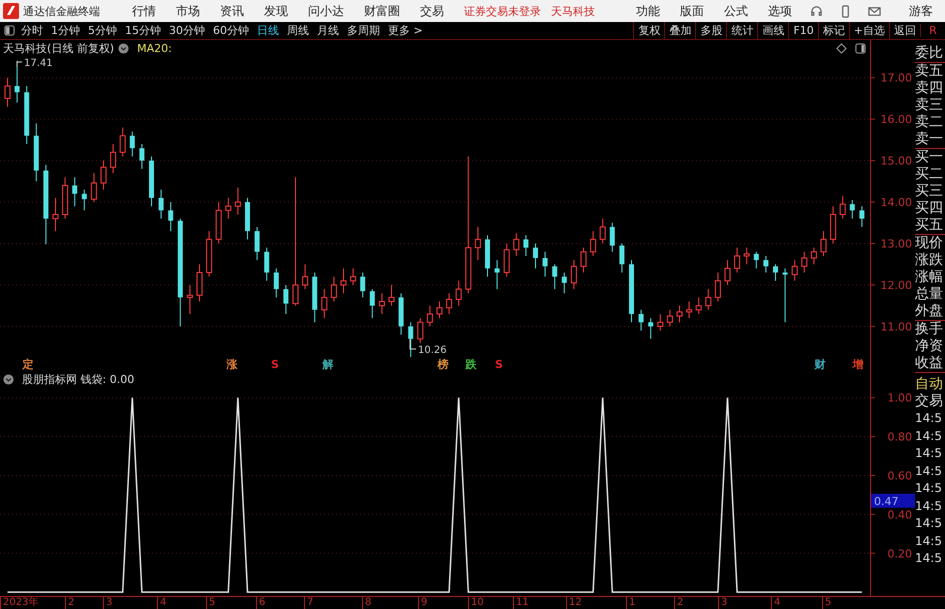 Image resolution: width=945 pixels, height=609 pixels. Describe the element at coordinates (69, 603) in the screenshot. I see `date-axis-label: 2` at that location.